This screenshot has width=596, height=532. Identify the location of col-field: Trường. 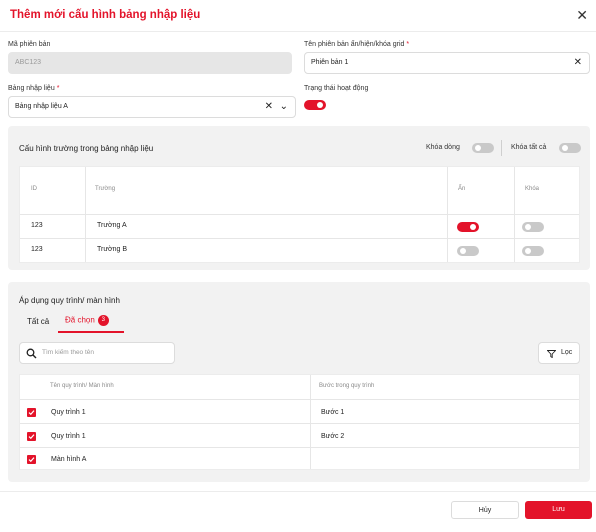
(105, 189).